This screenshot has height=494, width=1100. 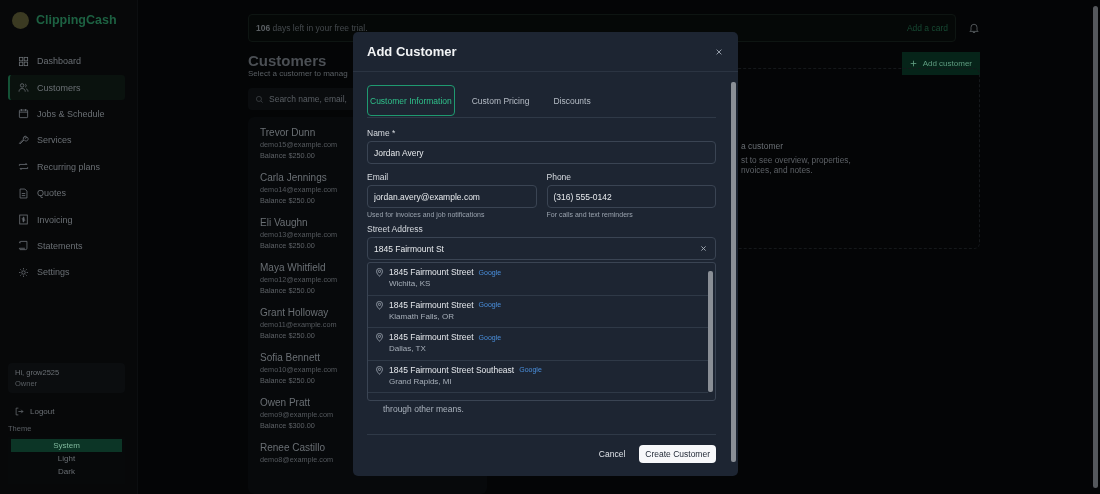 I want to click on customer-name: Trevor Dunn, so click(x=288, y=132).